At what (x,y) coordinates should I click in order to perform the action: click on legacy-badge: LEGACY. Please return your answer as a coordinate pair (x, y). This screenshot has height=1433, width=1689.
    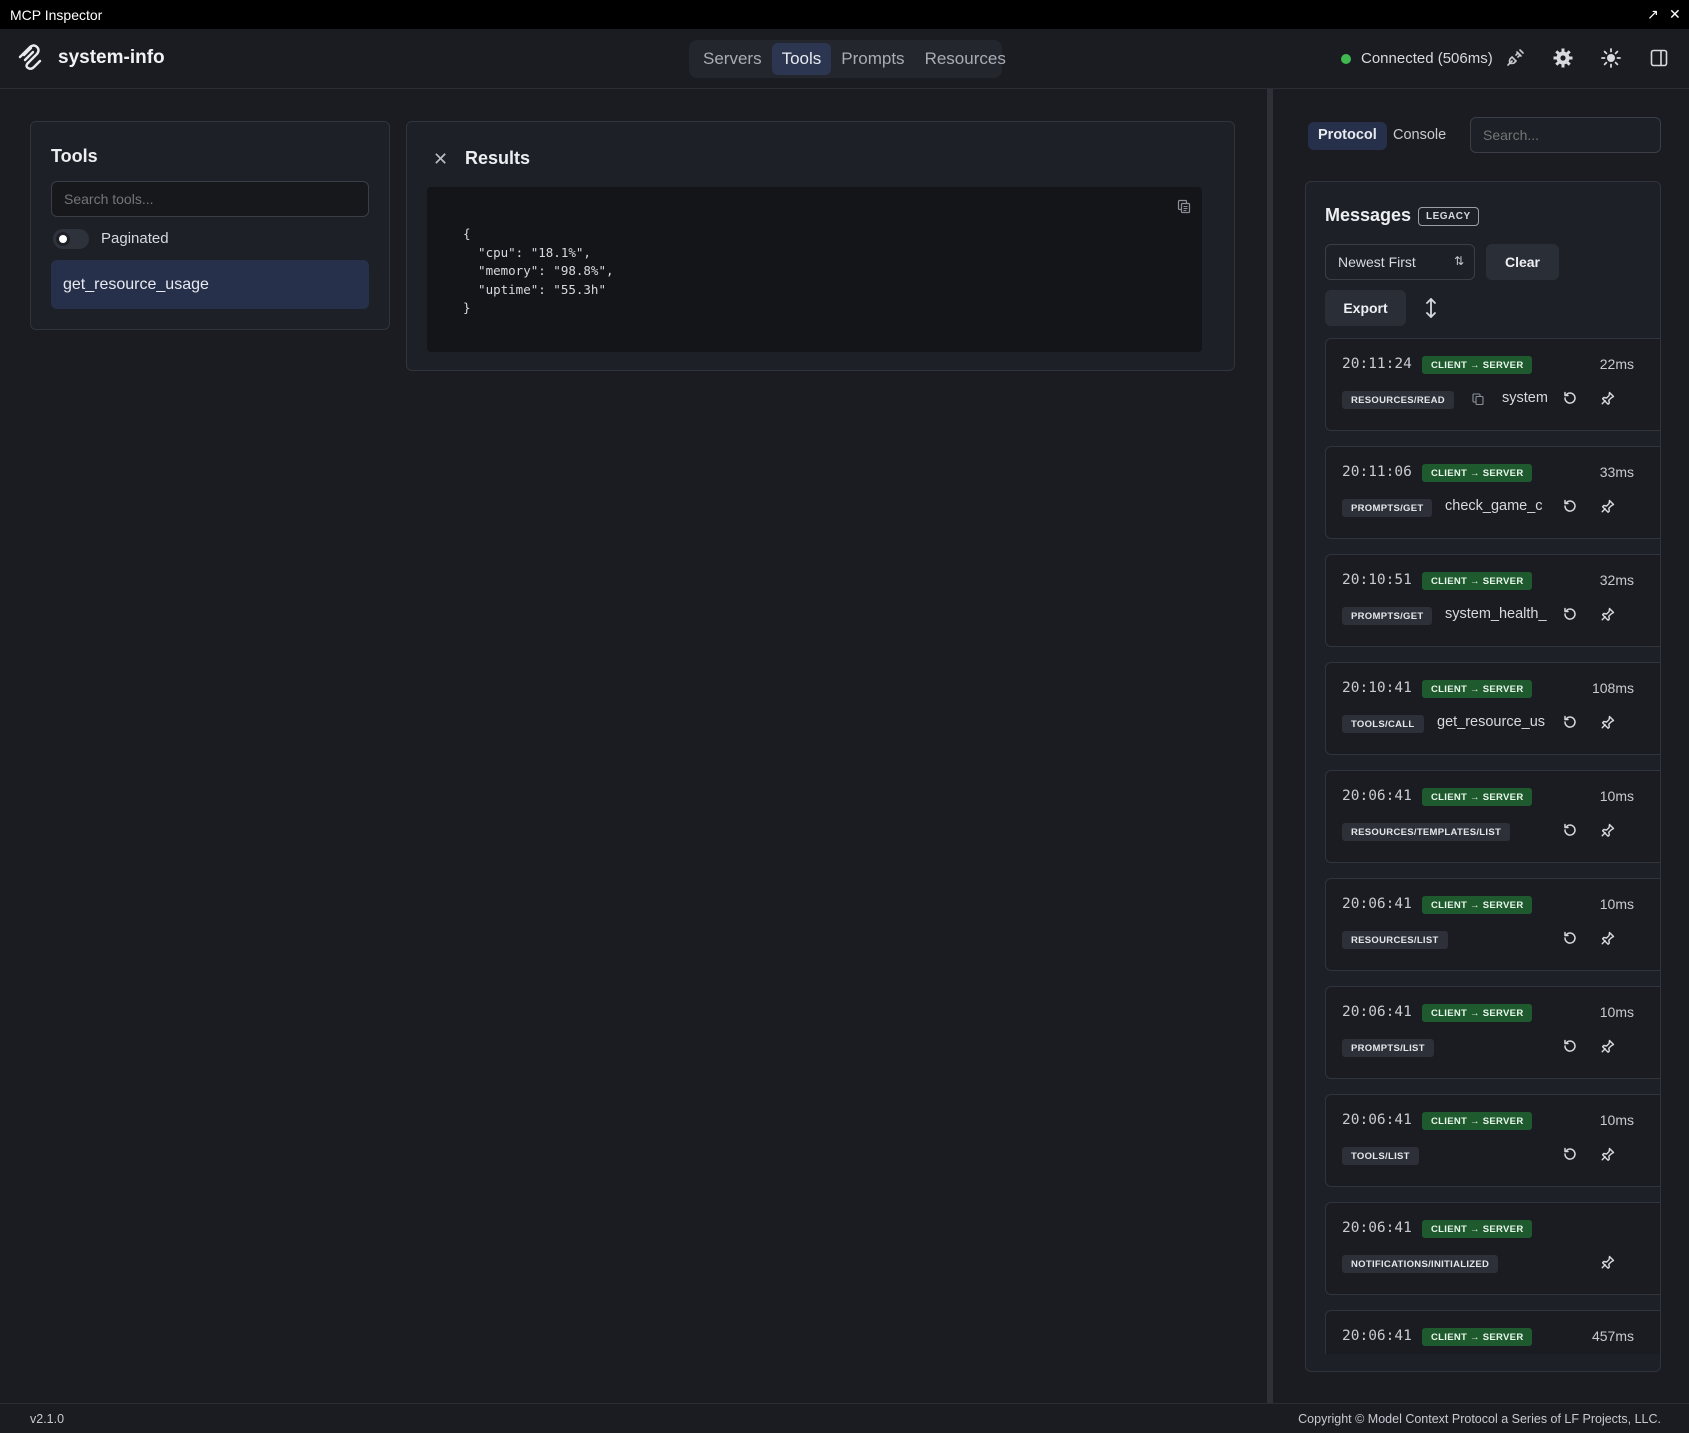
    Looking at the image, I should click on (1448, 216).